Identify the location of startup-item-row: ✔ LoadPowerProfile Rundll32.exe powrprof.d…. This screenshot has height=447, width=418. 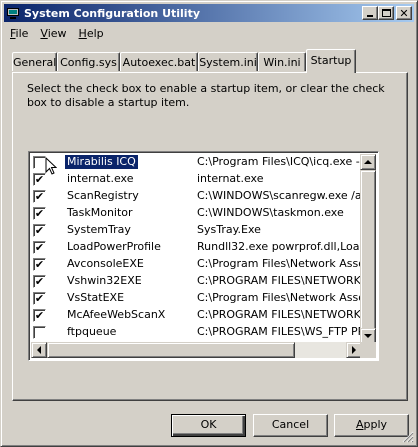
(196, 247).